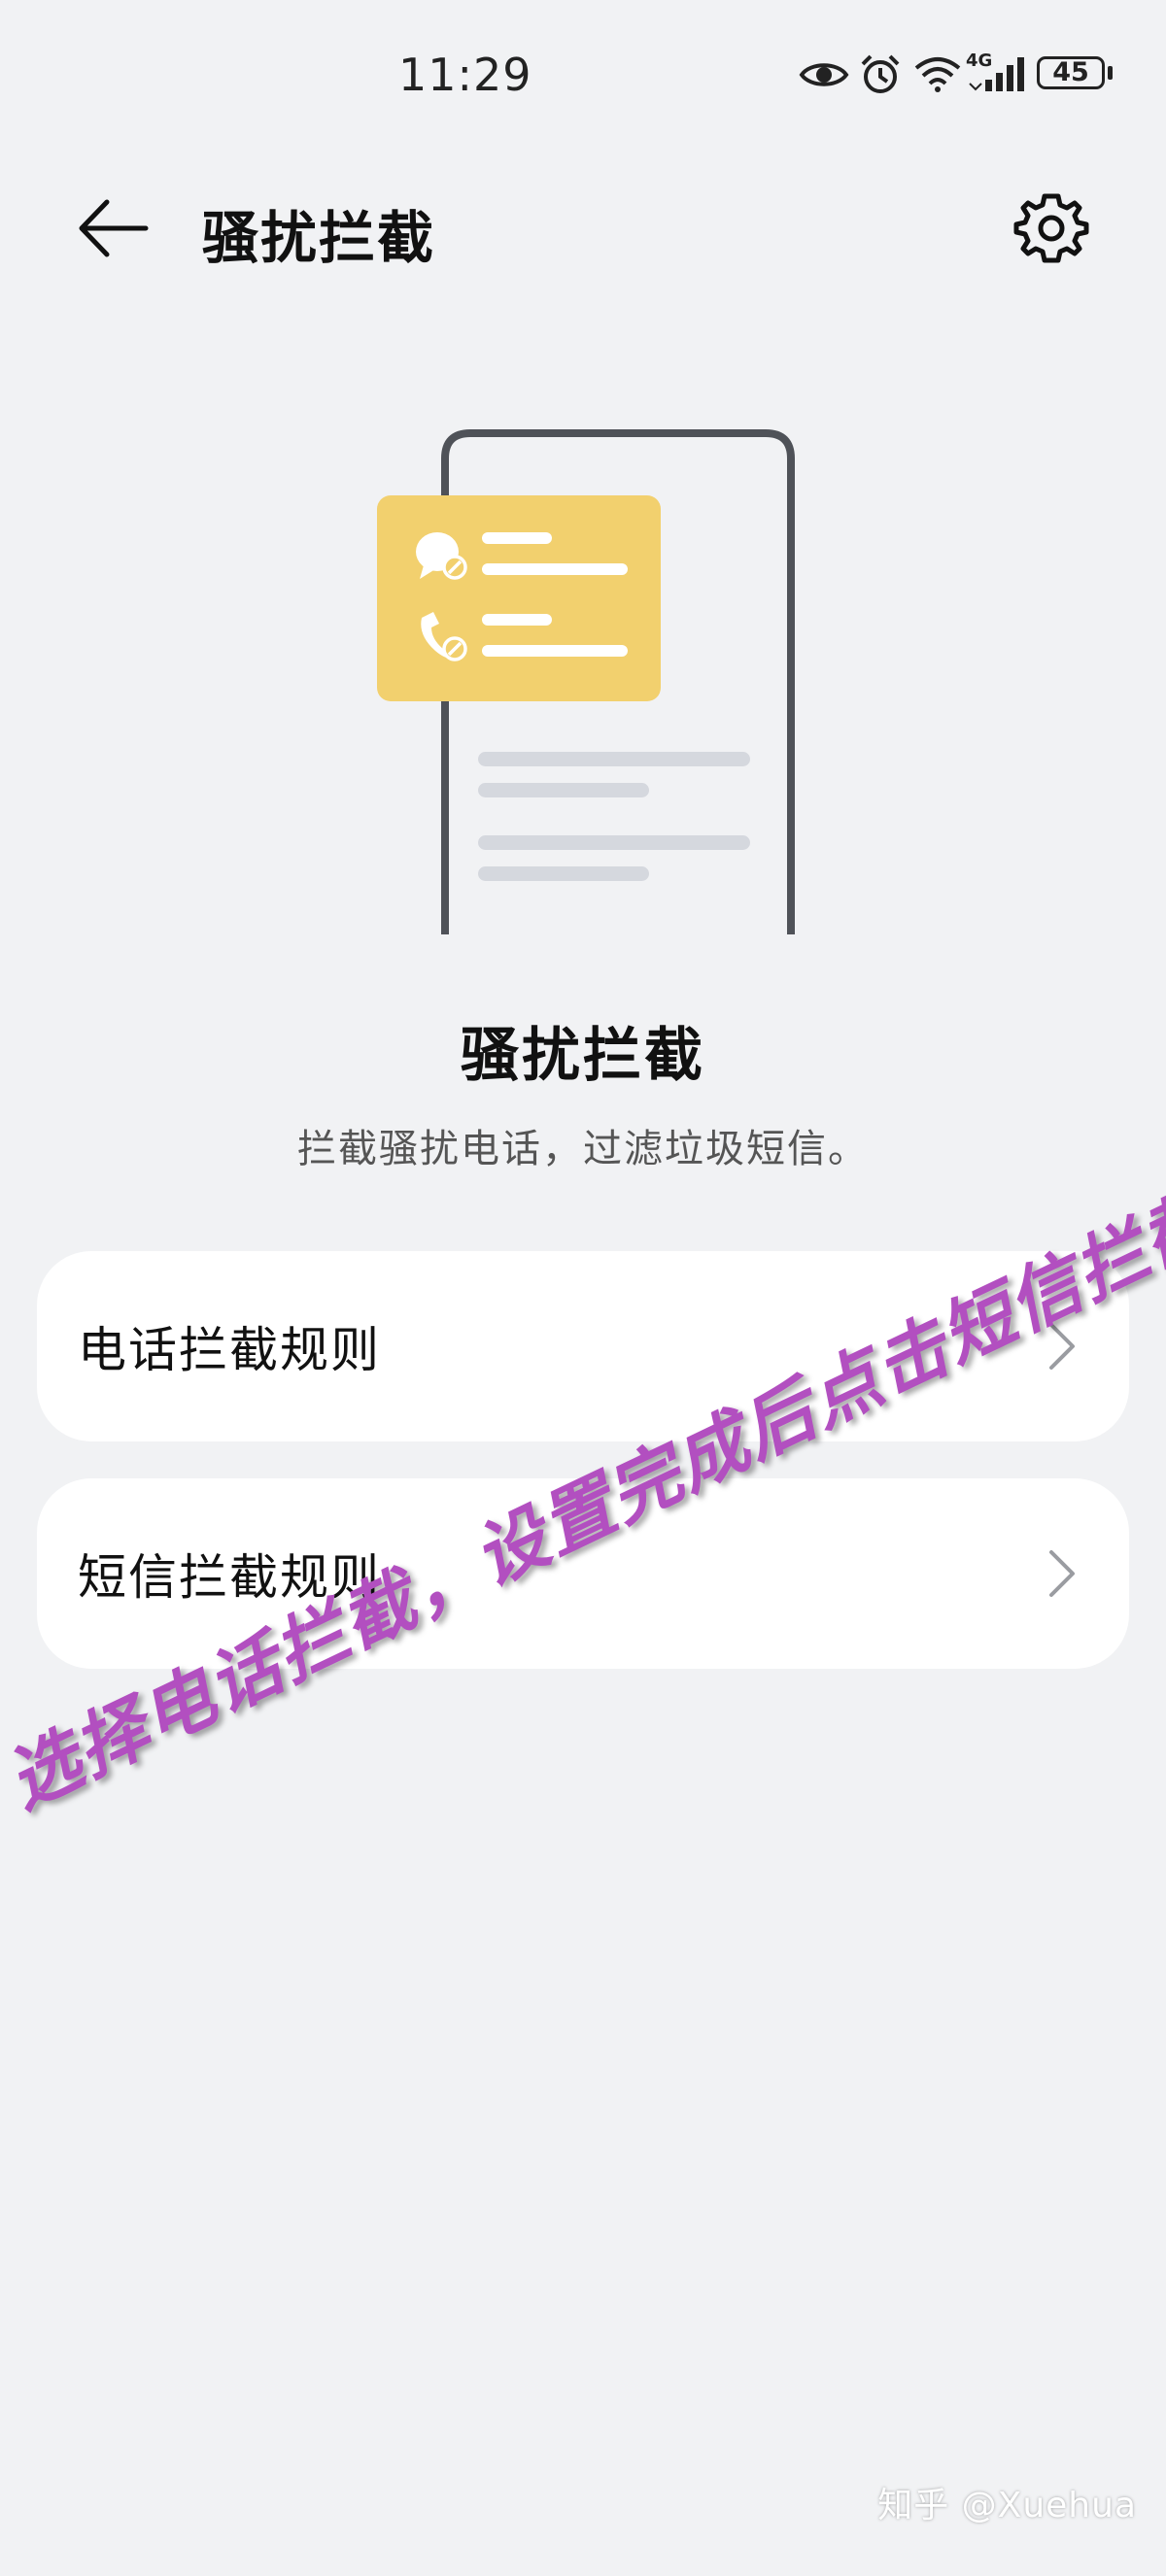  What do you see at coordinates (1110, 73) in the screenshot?
I see `battery-nub` at bounding box center [1110, 73].